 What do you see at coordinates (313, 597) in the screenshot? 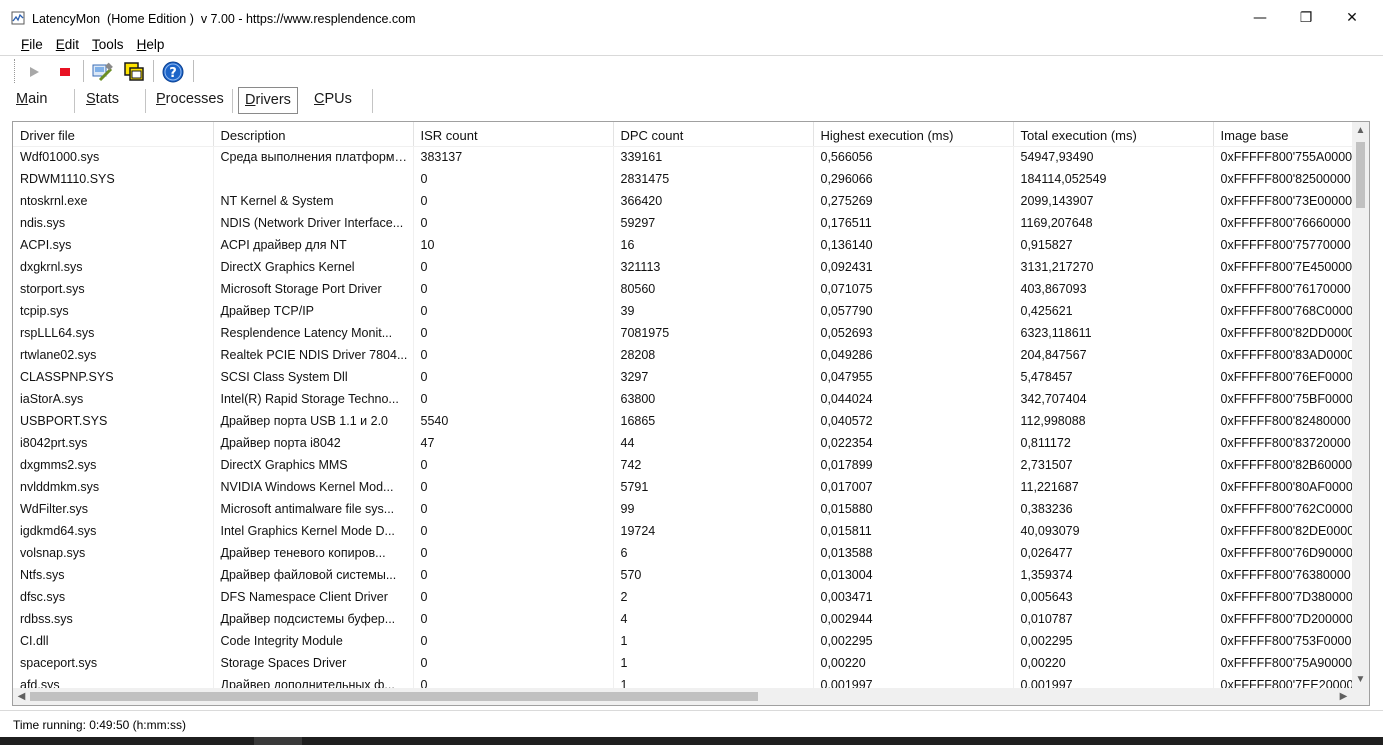
I see `cell-description: DFS Namespace Client Driver` at bounding box center [313, 597].